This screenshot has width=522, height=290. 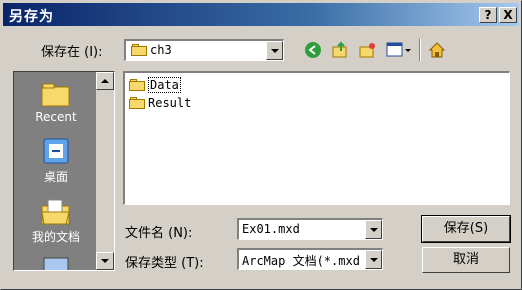 What do you see at coordinates (170, 103) in the screenshot?
I see `folder-name: Result` at bounding box center [170, 103].